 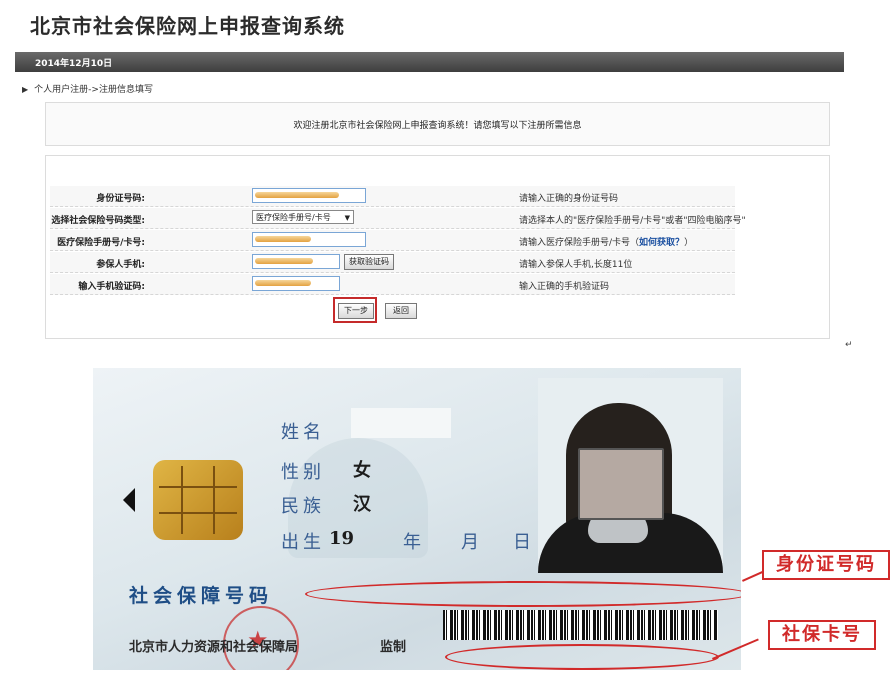 I want to click on portrait-photo, so click(x=630, y=475).